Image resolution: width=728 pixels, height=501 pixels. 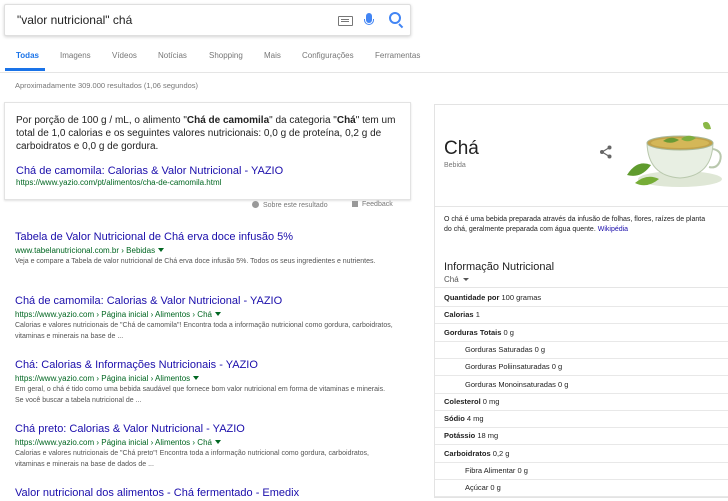 What do you see at coordinates (472, 297) in the screenshot?
I see `nutrition-label: Quantidade por` at bounding box center [472, 297].